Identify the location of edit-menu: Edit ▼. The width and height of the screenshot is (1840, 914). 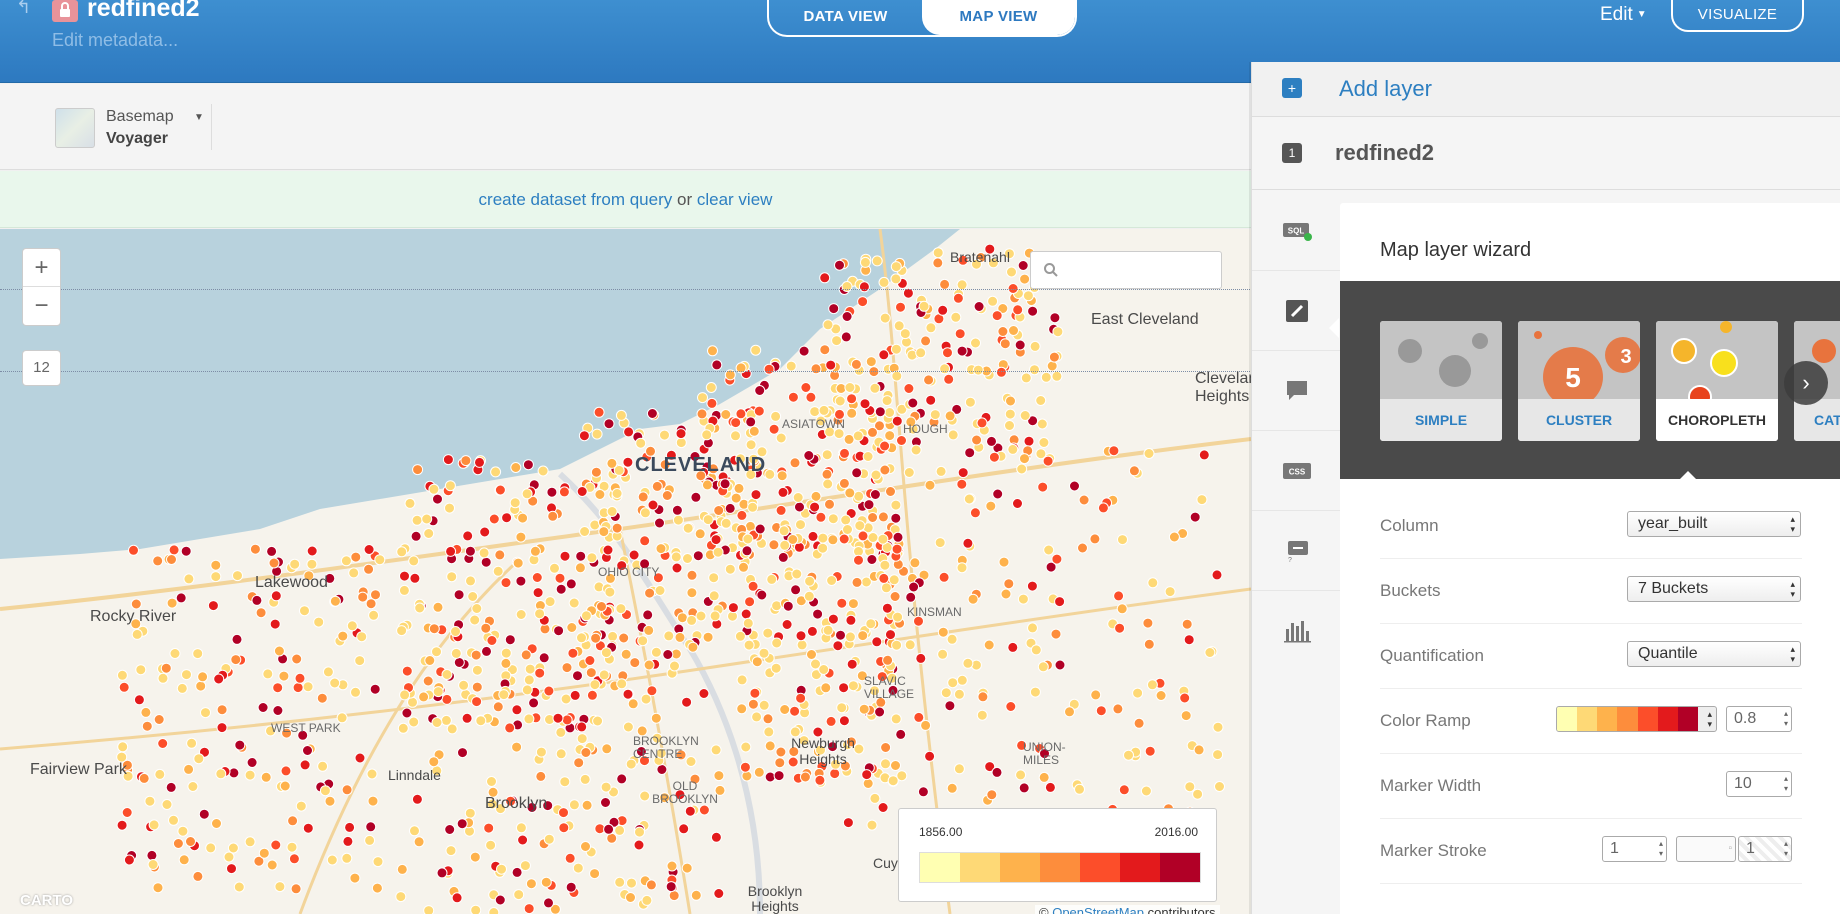
(1623, 15).